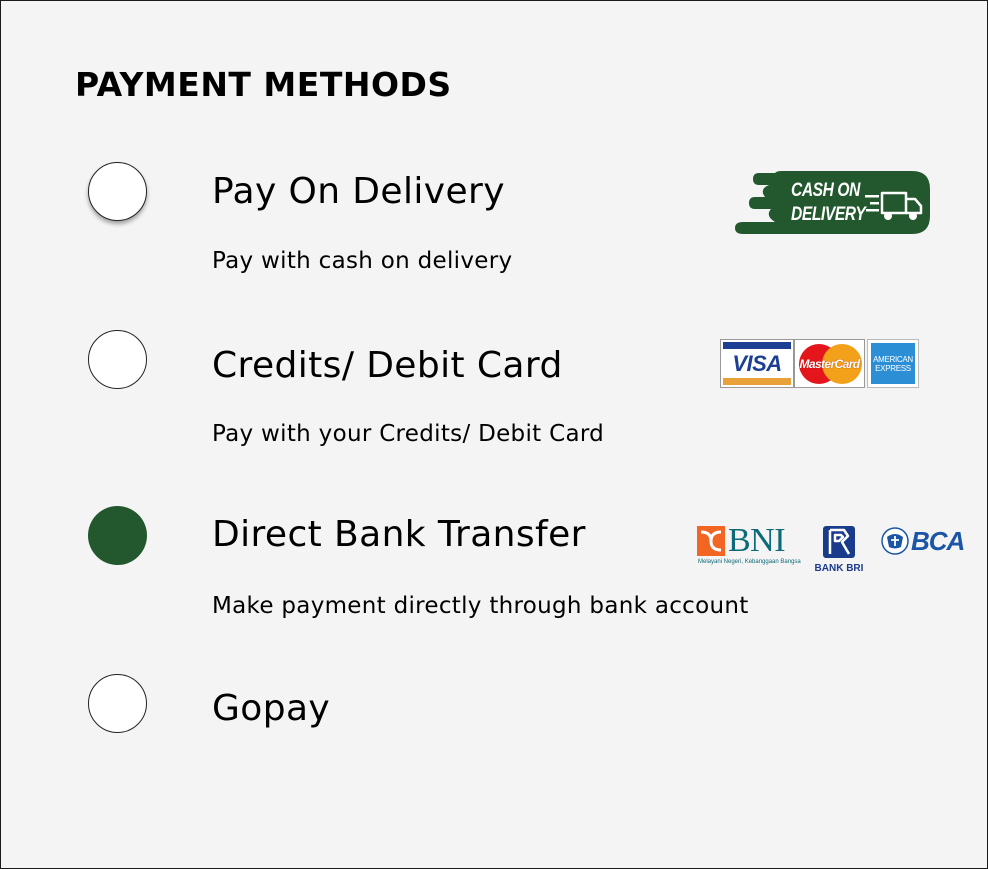 This screenshot has height=869, width=988. I want to click on radio-pay-on-delivery, so click(117, 191).